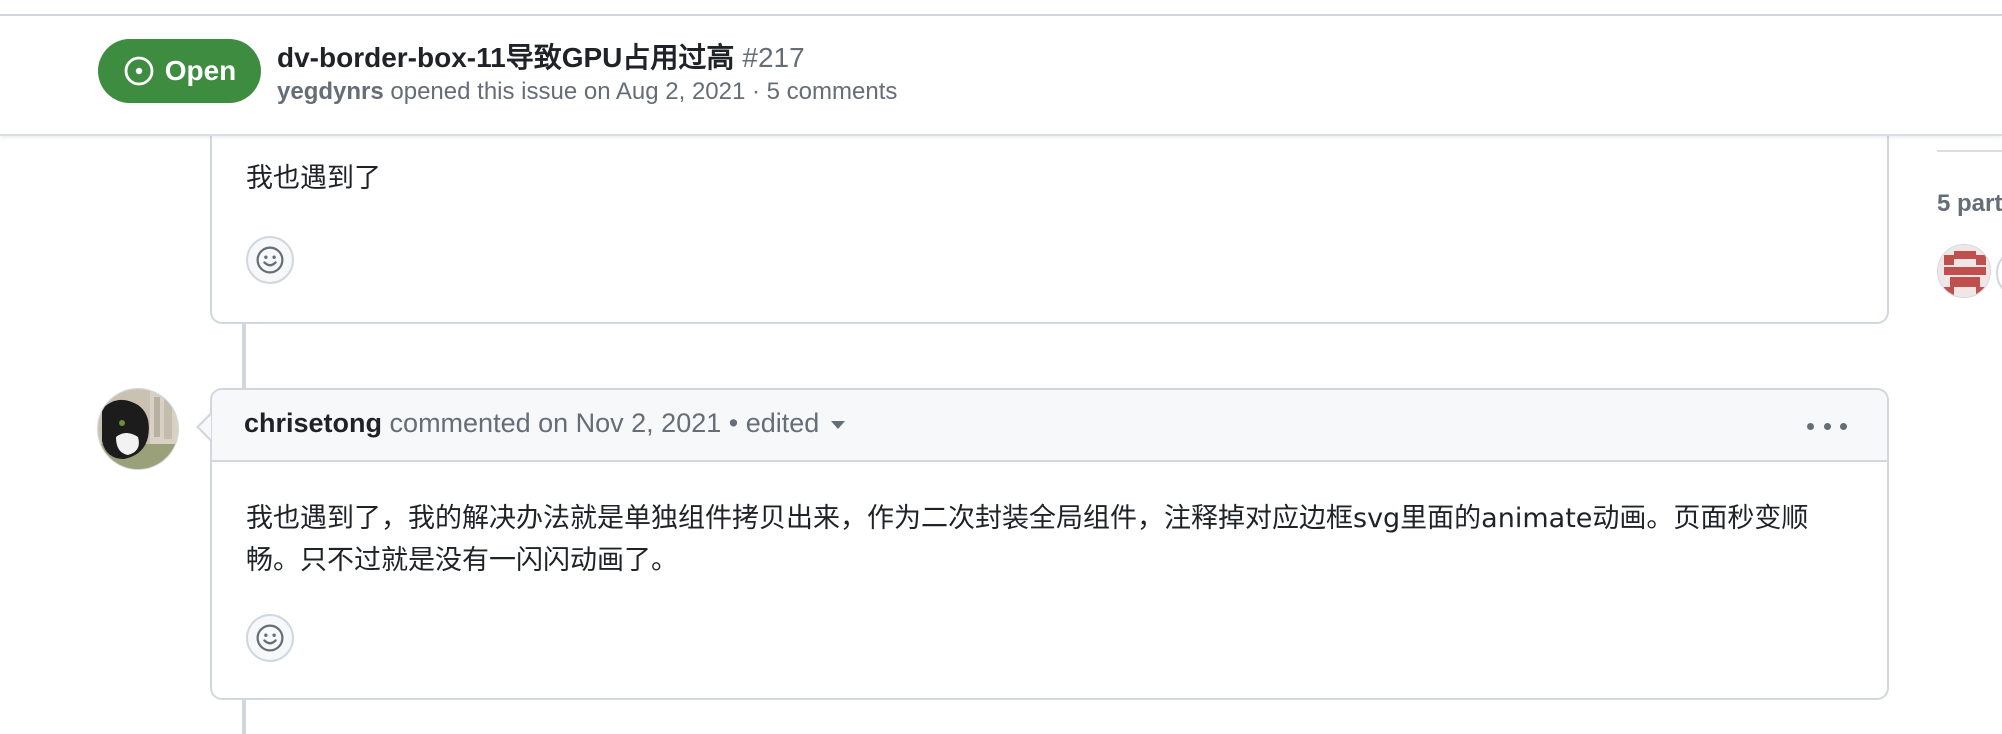 The image size is (2002, 734). Describe the element at coordinates (462, 560) in the screenshot. I see `comment-body-line: 畅。只不过就是没有一闪闪动画了。` at that location.